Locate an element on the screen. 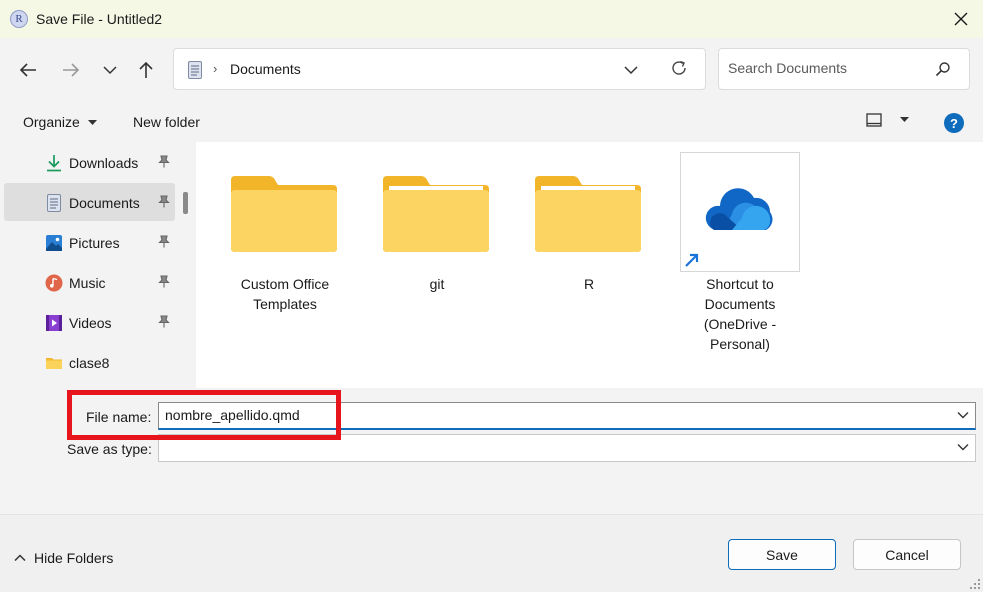 The image size is (983, 592). close-button is located at coordinates (961, 19).